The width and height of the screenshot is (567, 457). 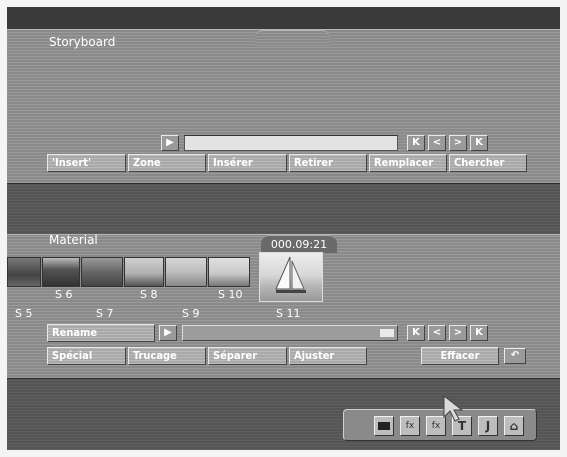 I want to click on retirer-button: Retirer, so click(x=328, y=163).